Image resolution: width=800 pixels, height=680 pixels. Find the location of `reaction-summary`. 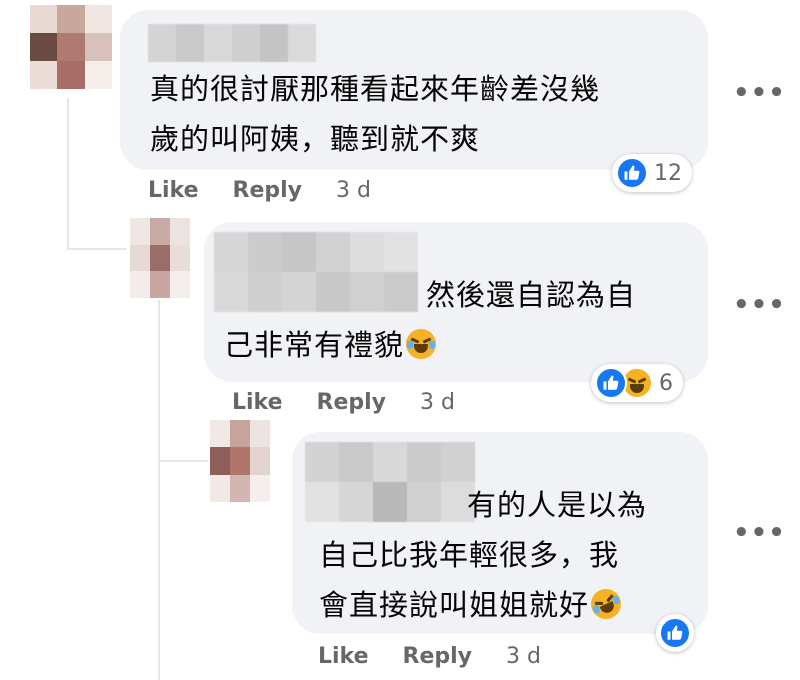

reaction-summary is located at coordinates (675, 633).